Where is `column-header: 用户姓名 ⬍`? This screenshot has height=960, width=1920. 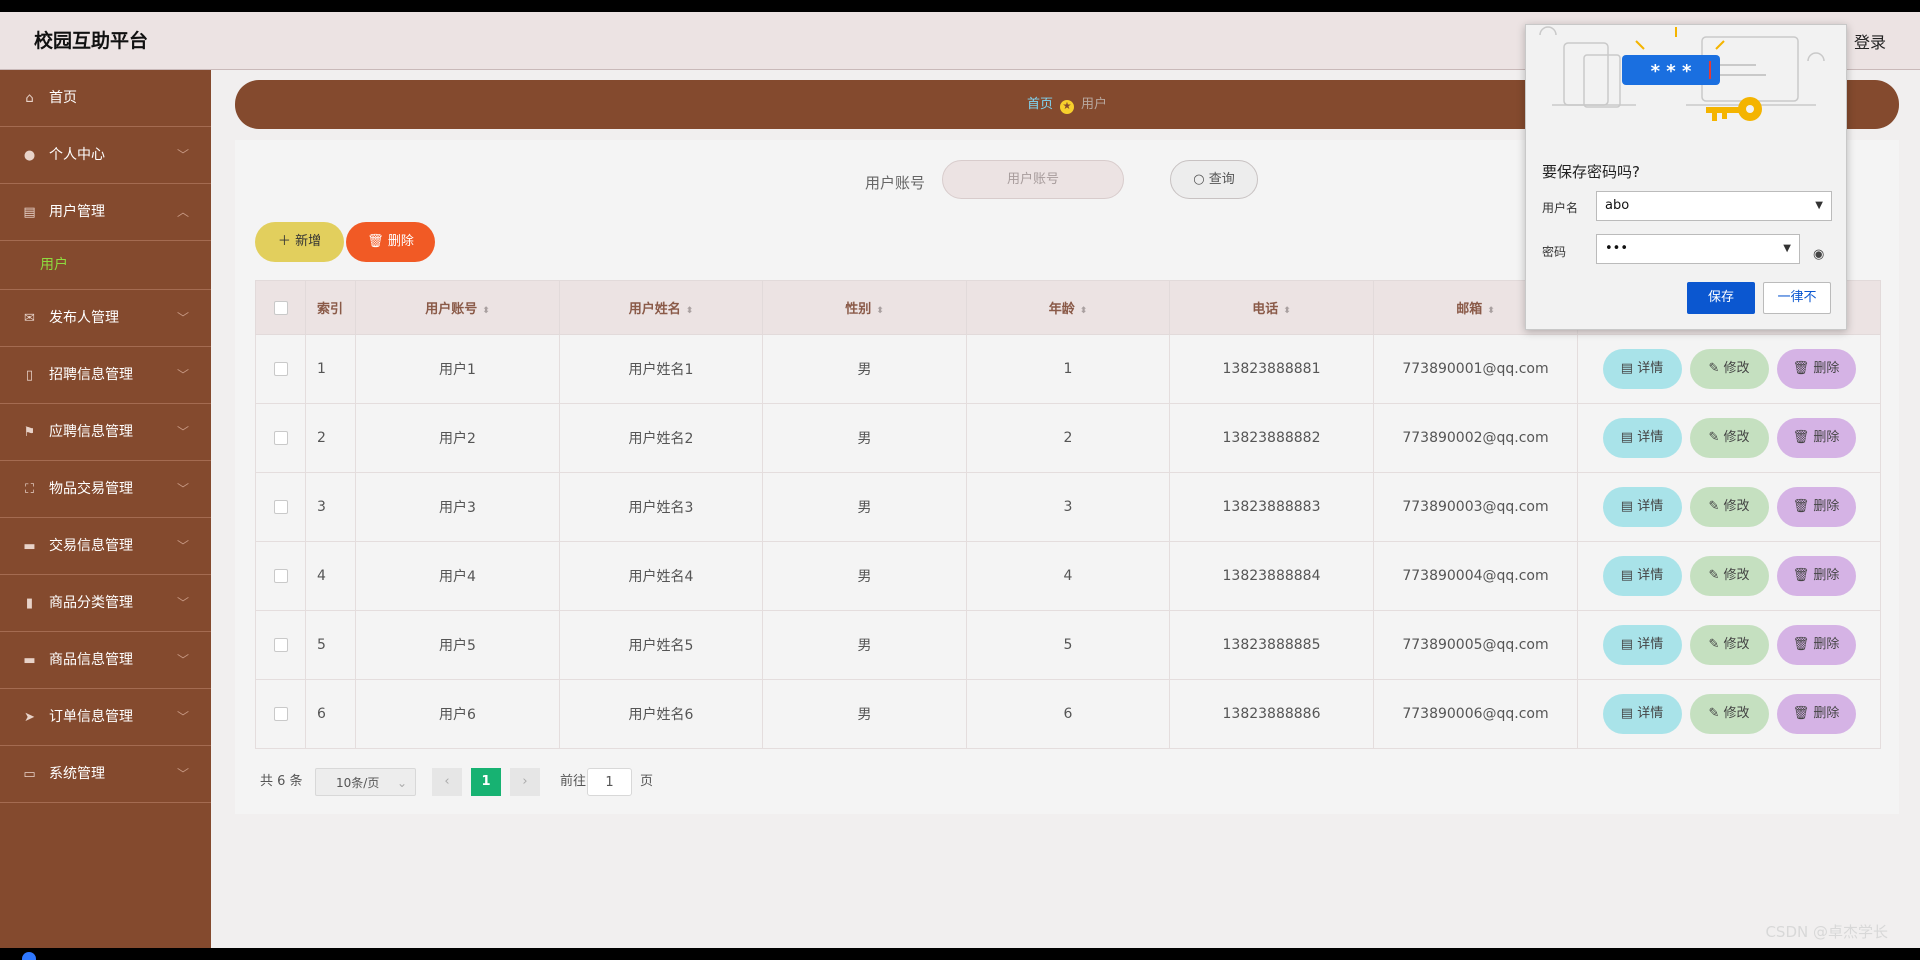
column-header: 用户姓名 ⬍ is located at coordinates (661, 307).